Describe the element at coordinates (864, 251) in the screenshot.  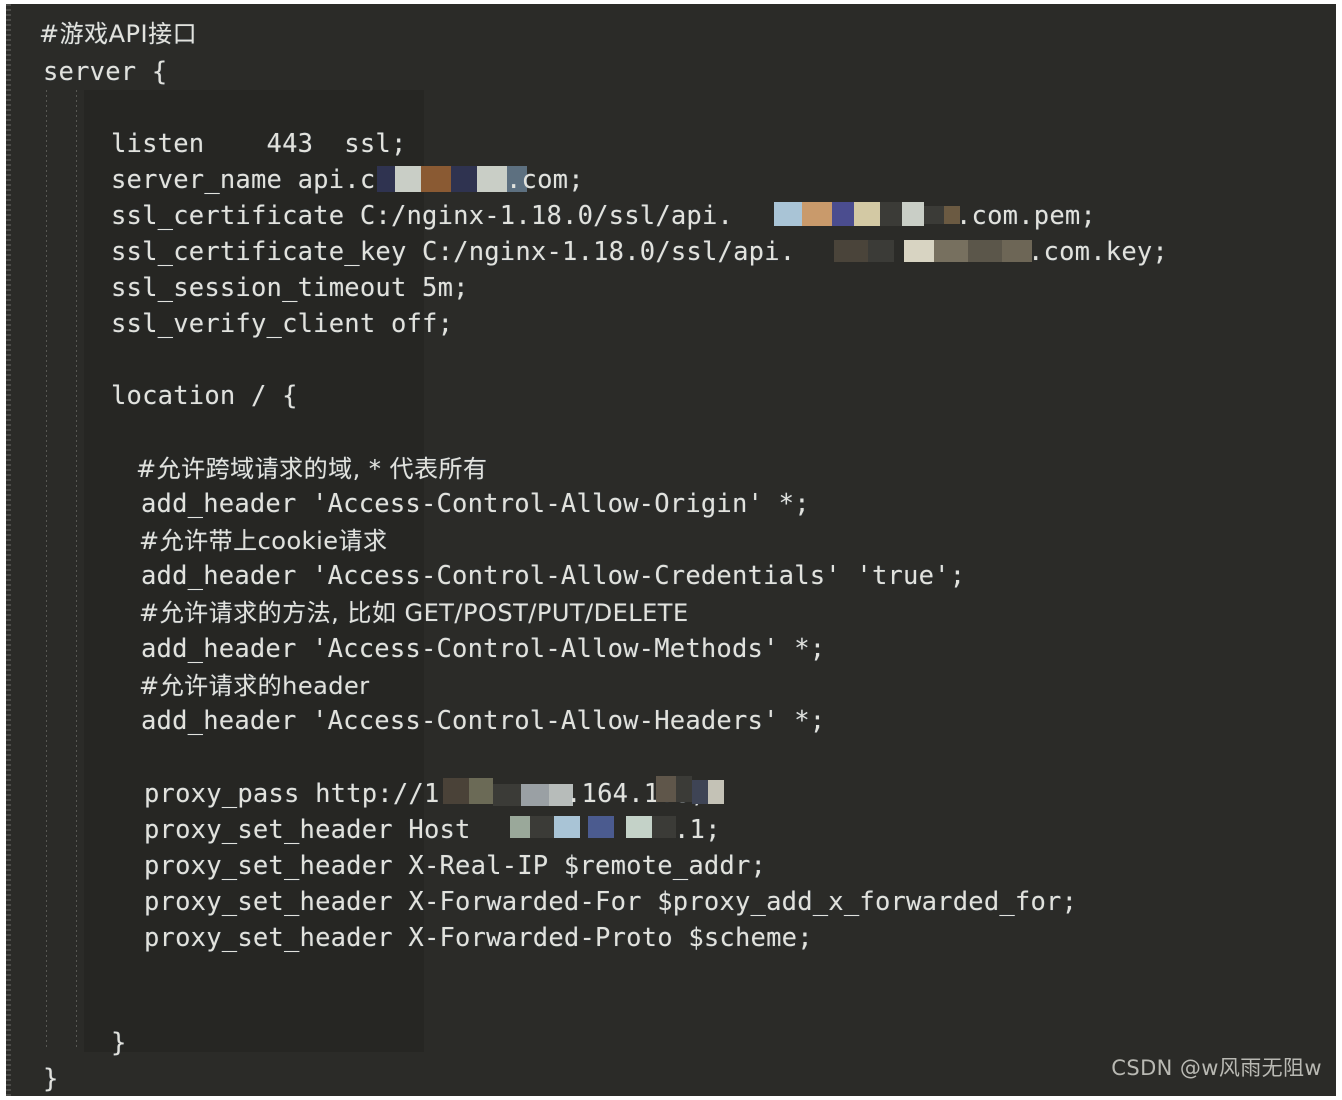
I see `redaction-mosaic-ssl-key-a` at that location.